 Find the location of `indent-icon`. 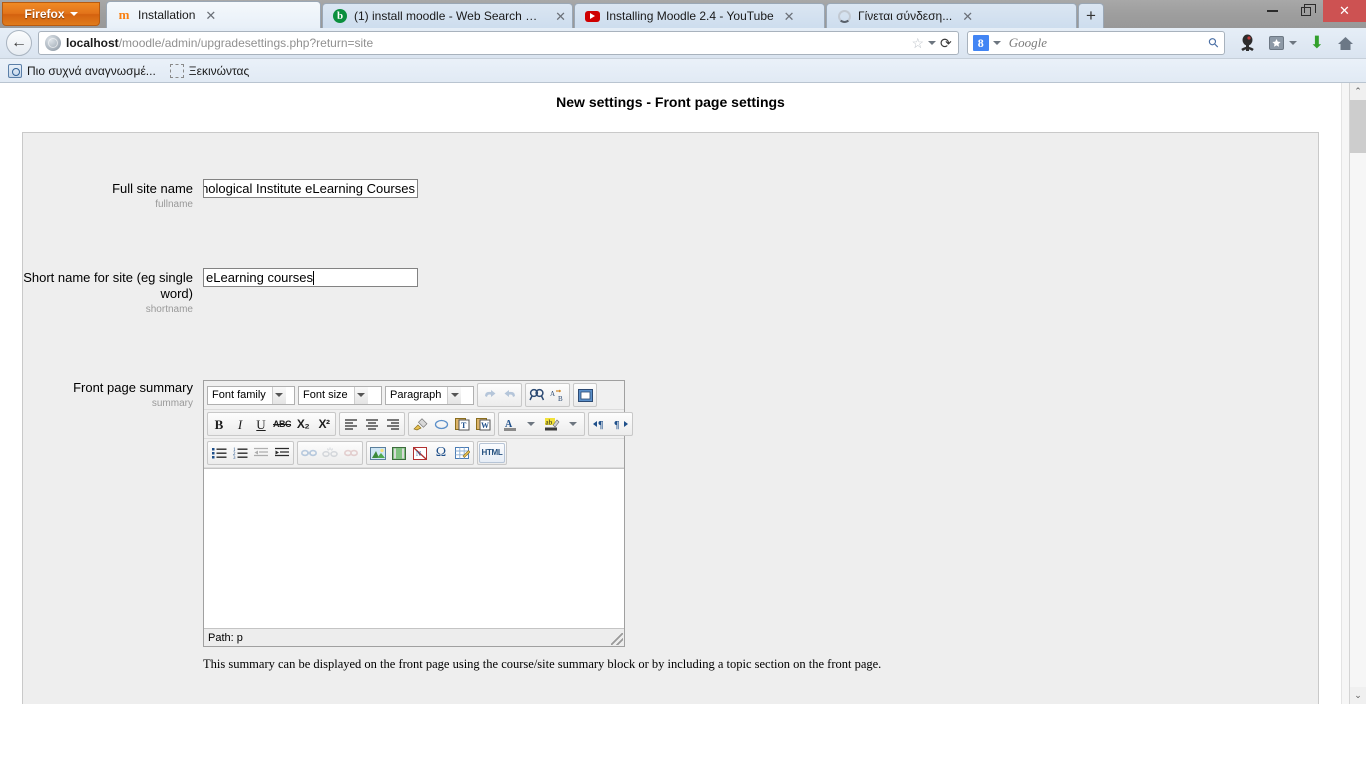

indent-icon is located at coordinates (282, 453).